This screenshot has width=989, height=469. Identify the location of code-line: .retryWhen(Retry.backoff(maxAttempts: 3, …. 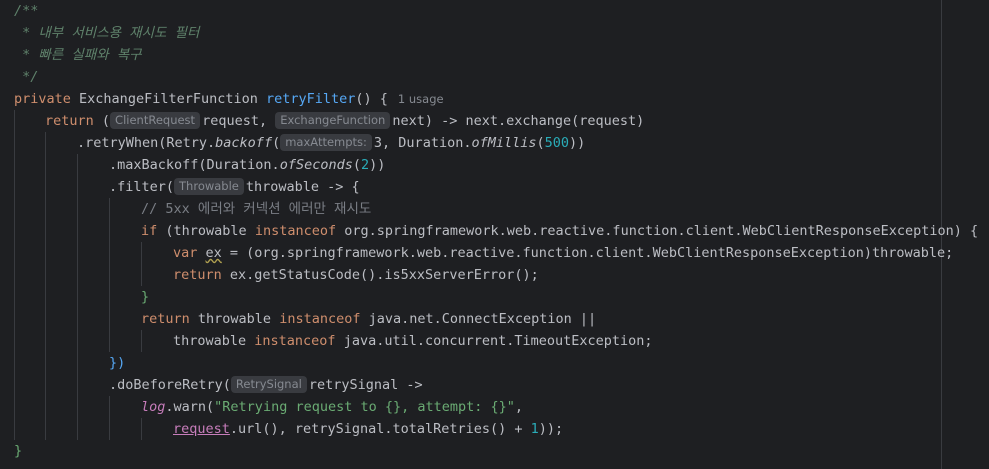
(331, 143).